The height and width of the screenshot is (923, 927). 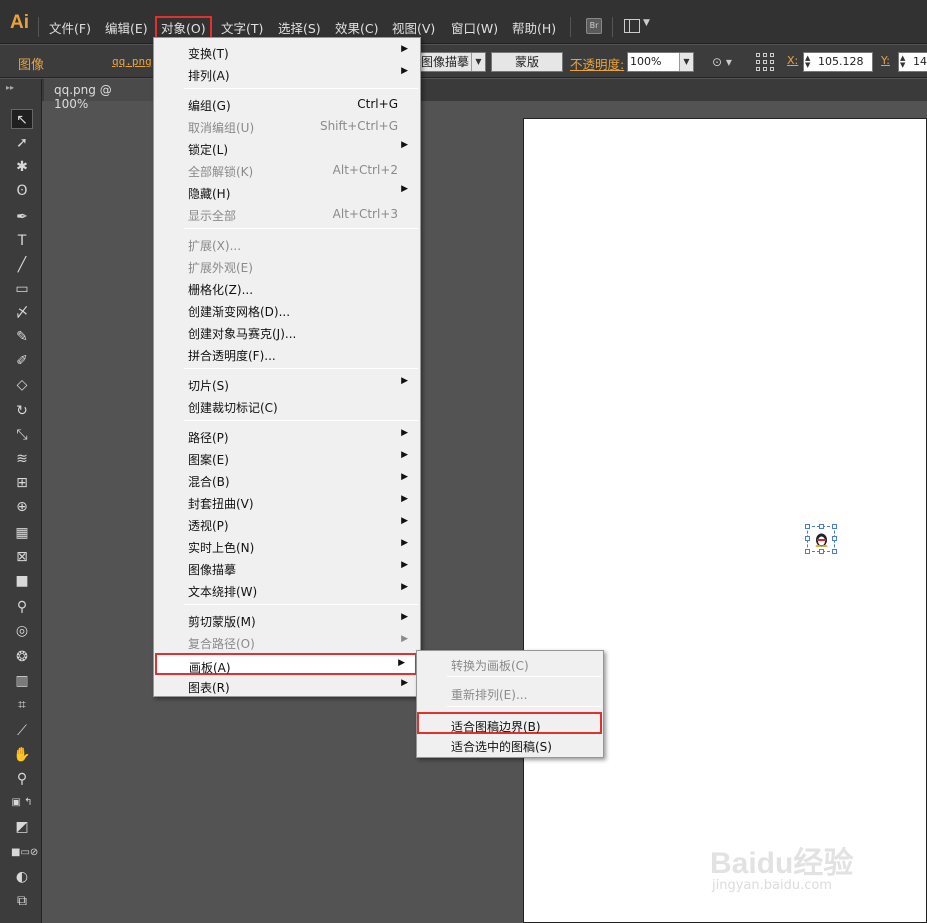 I want to click on object-menu-item: 编组(G) Ctrl+G, so click(x=287, y=104).